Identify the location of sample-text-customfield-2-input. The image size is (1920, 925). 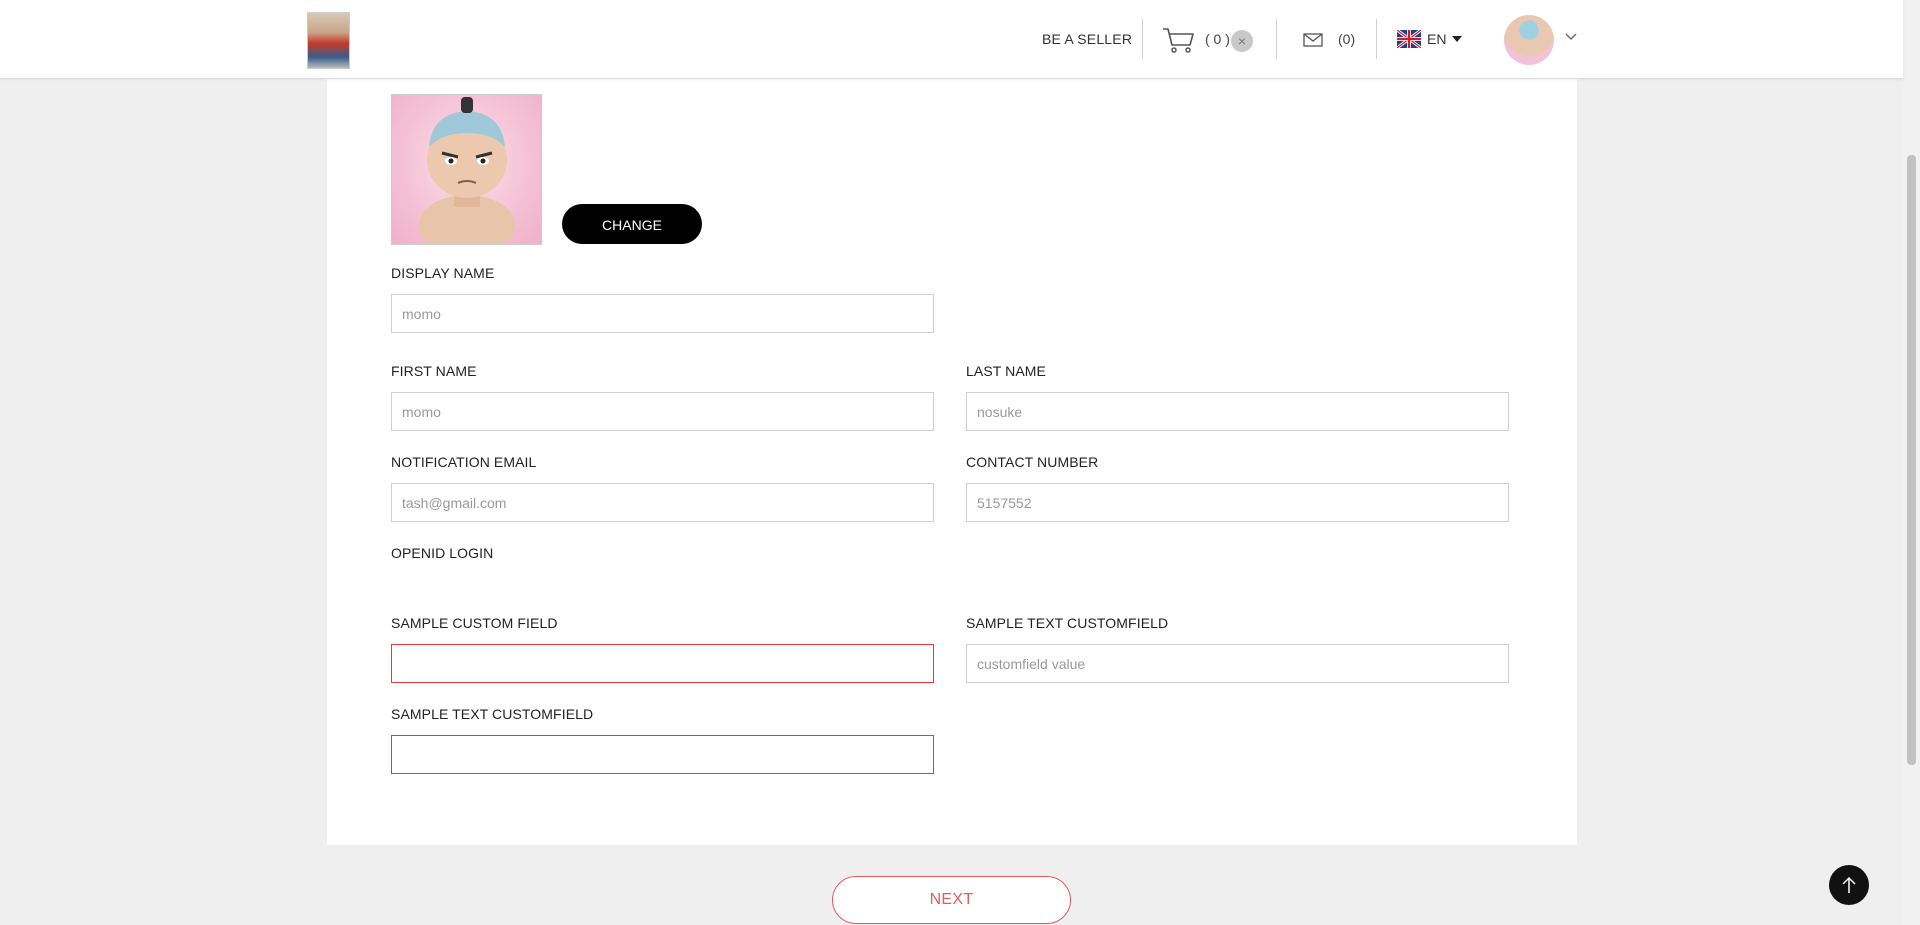
(662, 754).